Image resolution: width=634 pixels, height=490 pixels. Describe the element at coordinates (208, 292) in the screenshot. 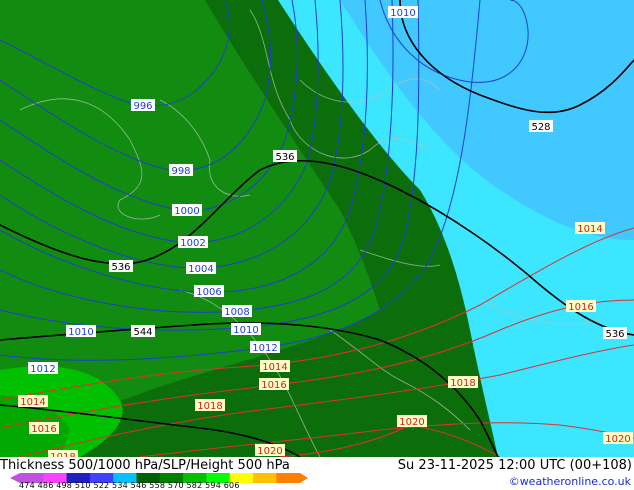

I see `slp-label: 1006` at that location.